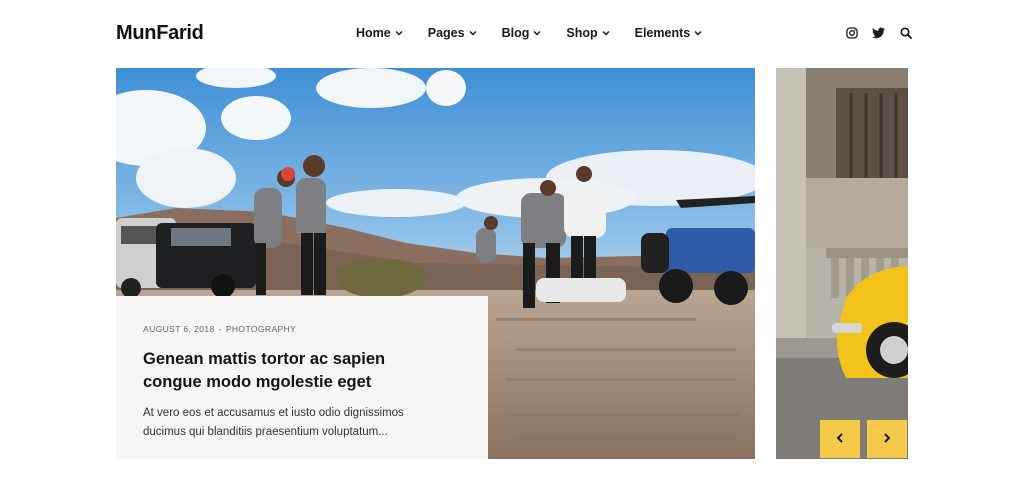  What do you see at coordinates (851, 32) in the screenshot?
I see `instagram-icon` at bounding box center [851, 32].